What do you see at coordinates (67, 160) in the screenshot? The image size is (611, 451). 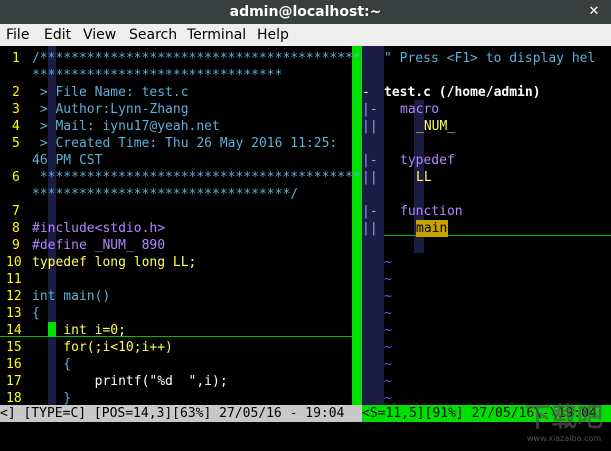 I see `code-line-5-wrap: 46 PM CST` at bounding box center [67, 160].